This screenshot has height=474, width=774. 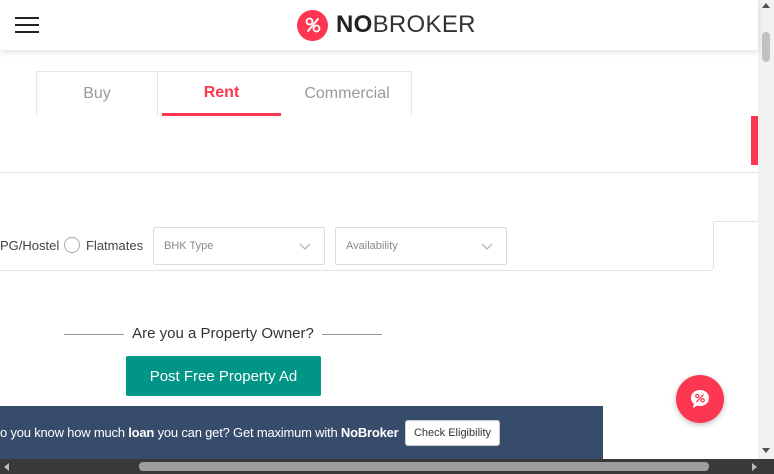 I want to click on top-header: NOBROKER, so click(x=379, y=25).